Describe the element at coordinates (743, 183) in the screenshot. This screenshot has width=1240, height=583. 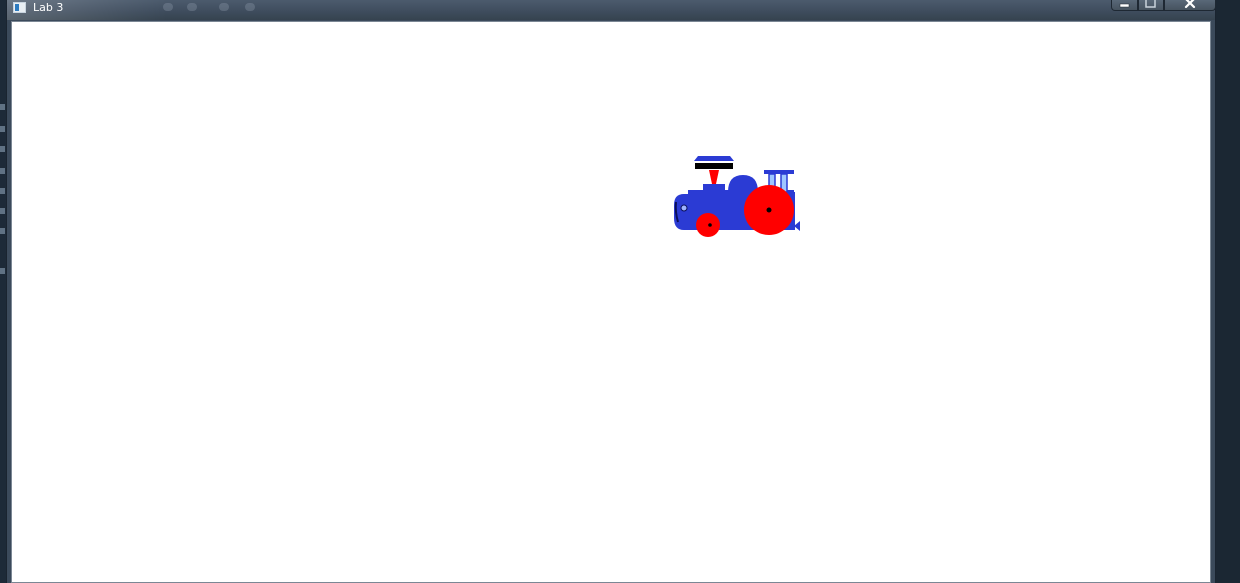
I see `train-dome` at that location.